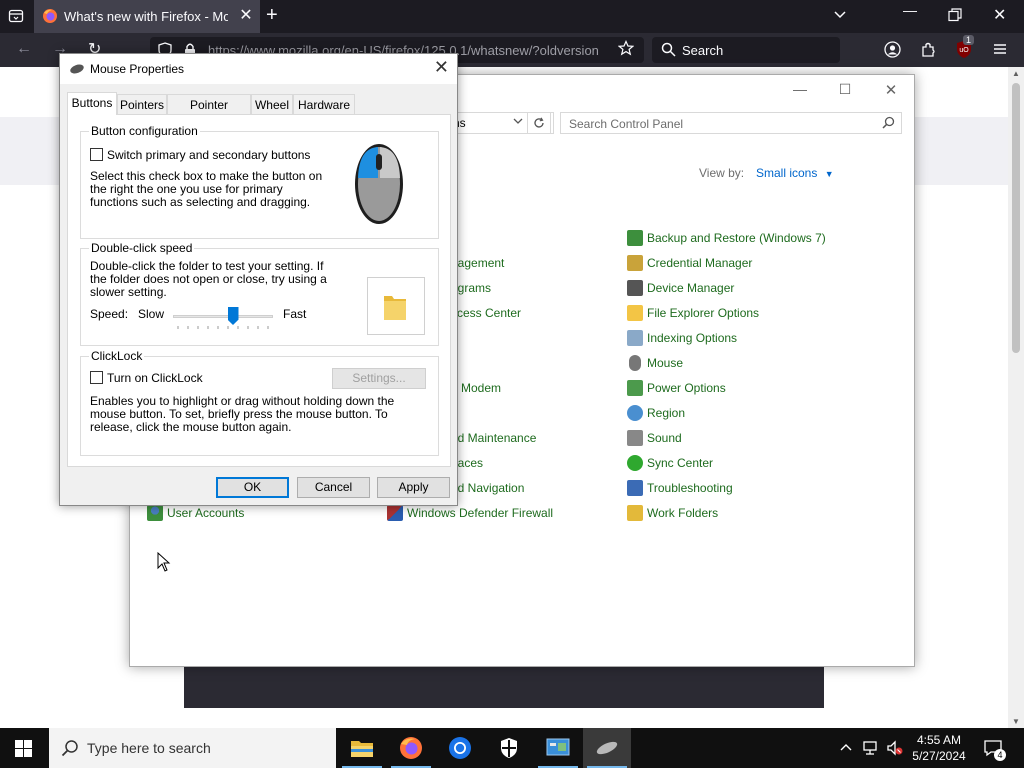 The image size is (1024, 768). I want to click on group-title: ClickLock, so click(117, 356).